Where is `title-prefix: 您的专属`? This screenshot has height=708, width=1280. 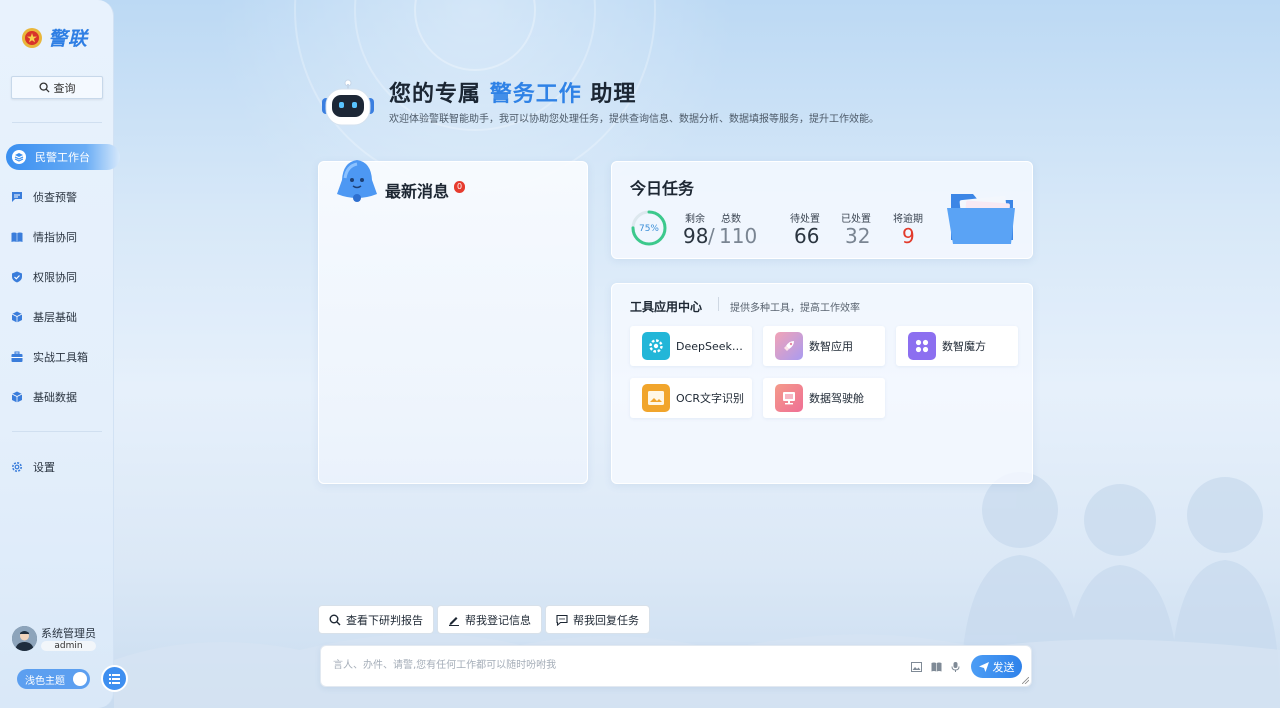
title-prefix: 您的专属 is located at coordinates (435, 94).